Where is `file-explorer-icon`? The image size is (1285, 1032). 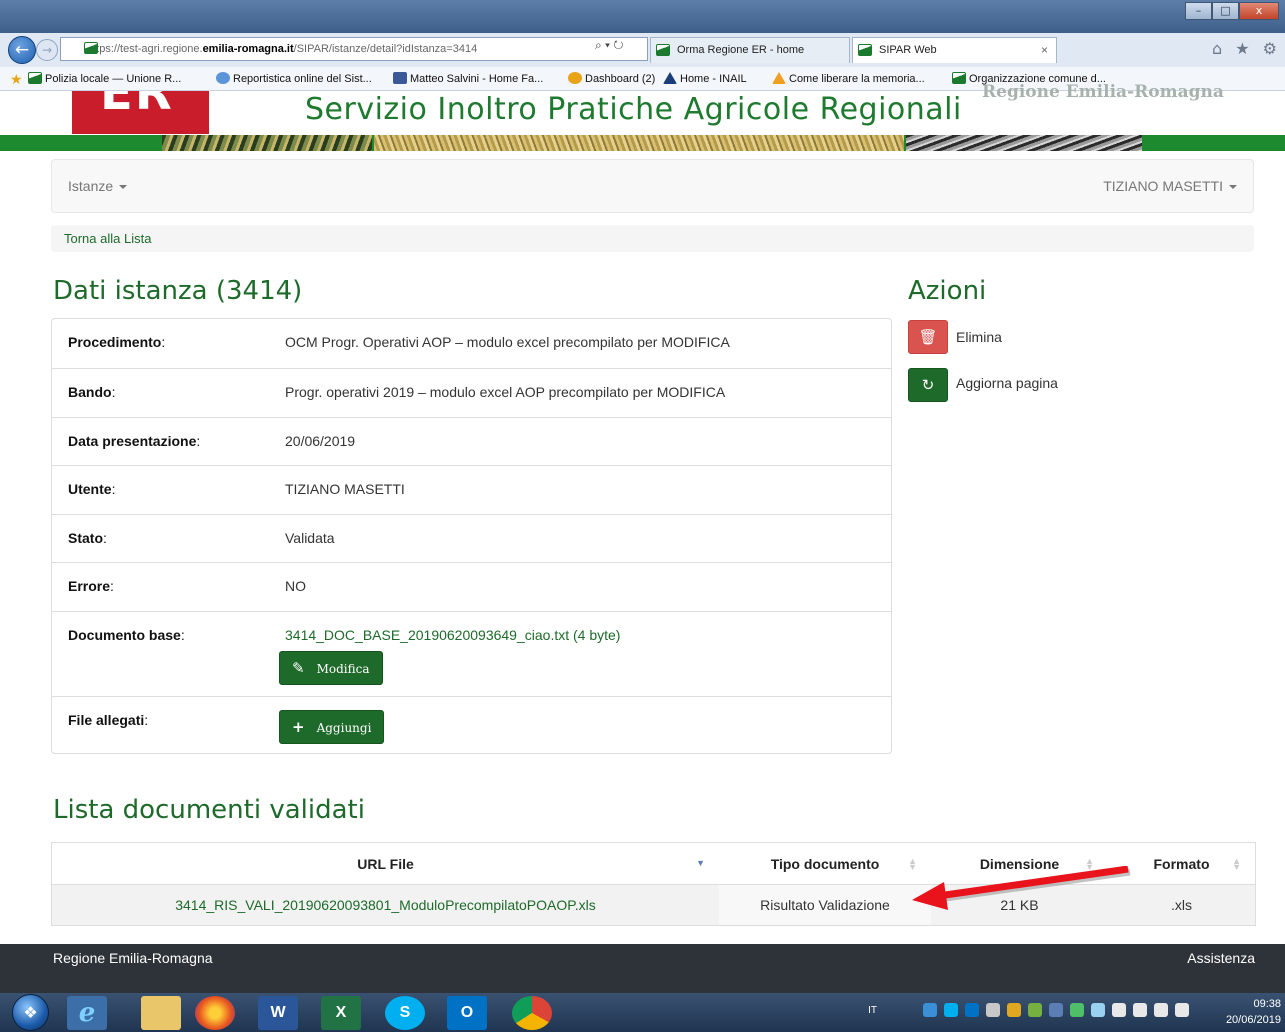 file-explorer-icon is located at coordinates (161, 1013).